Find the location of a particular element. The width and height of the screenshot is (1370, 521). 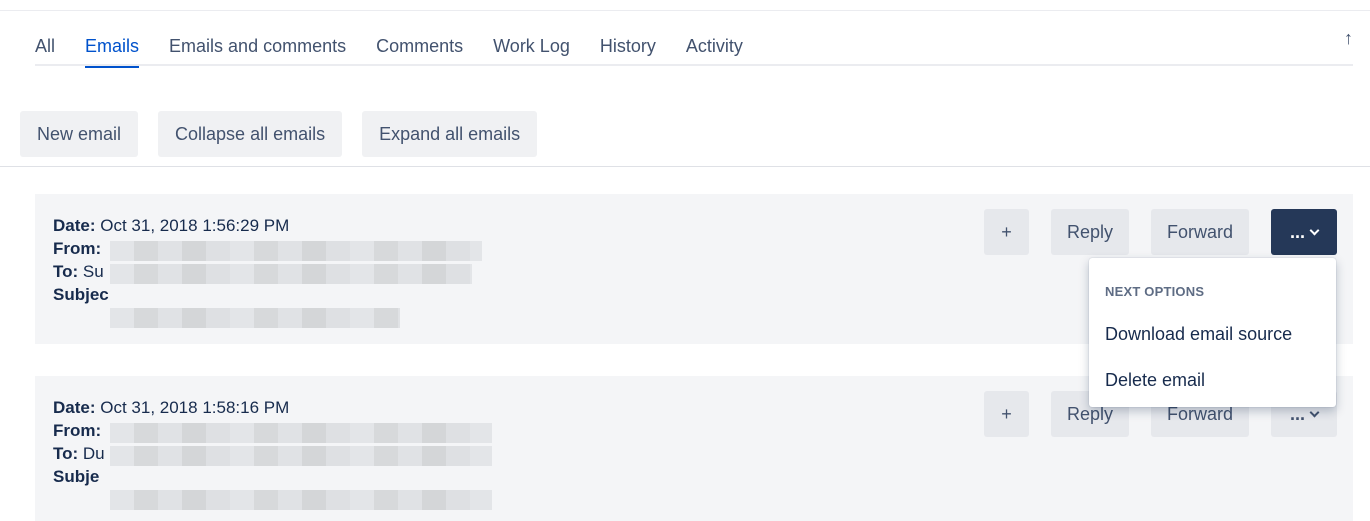

expand-all-emails-button: Expand all emails is located at coordinates (450, 134).